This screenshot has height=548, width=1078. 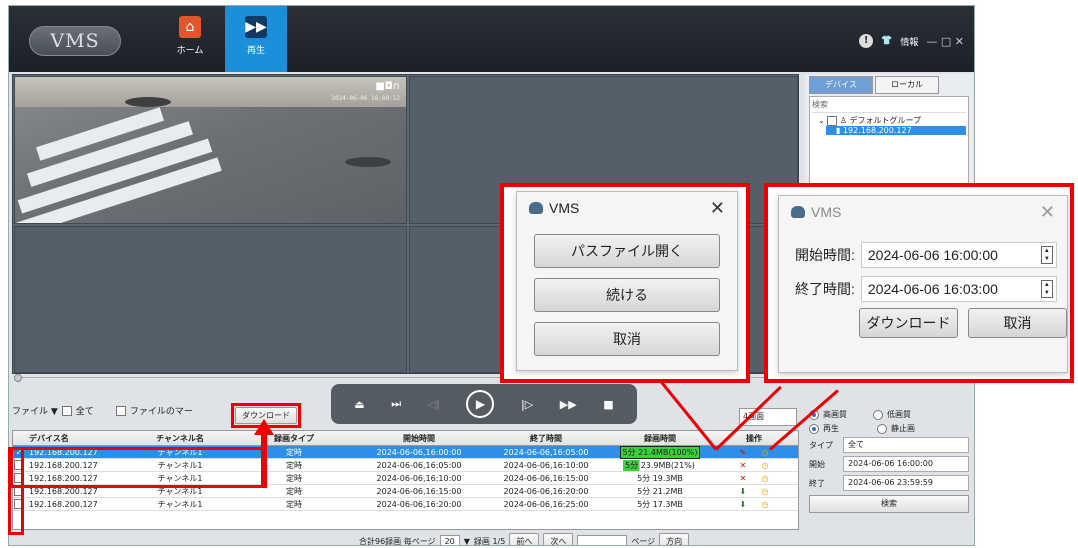 I want to click on per-page-select: 20, so click(x=449, y=540).